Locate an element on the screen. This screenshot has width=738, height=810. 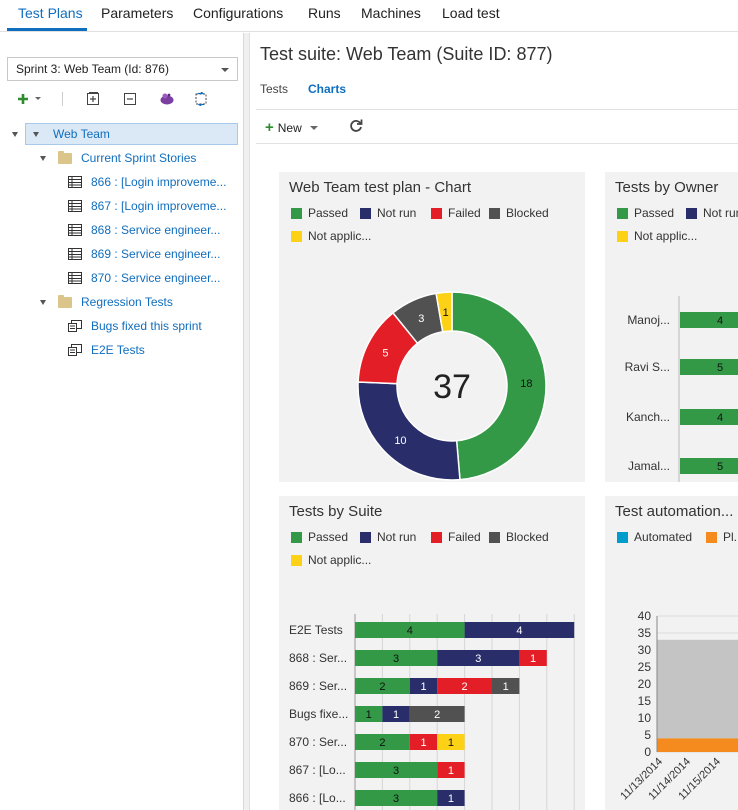
owner-bar is located at coordinates (709, 417).